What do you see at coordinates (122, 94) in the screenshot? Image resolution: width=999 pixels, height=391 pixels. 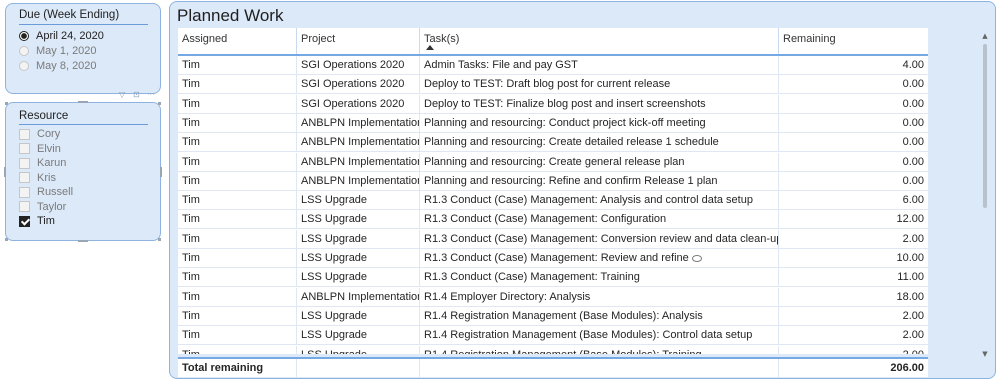 I see `filter-icon: ▽` at bounding box center [122, 94].